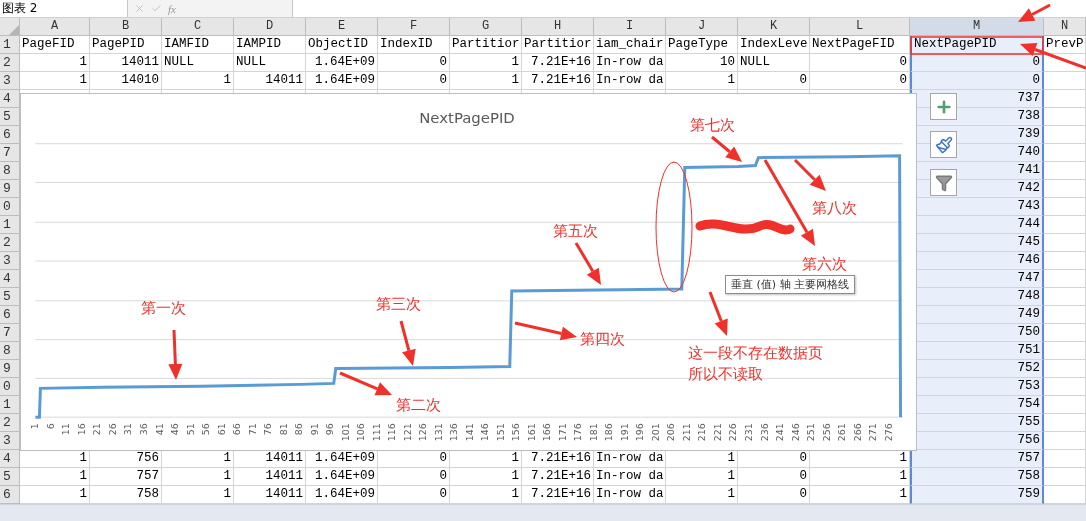 The height and width of the screenshot is (521, 1086). I want to click on cell: Partitior, so click(486, 45).